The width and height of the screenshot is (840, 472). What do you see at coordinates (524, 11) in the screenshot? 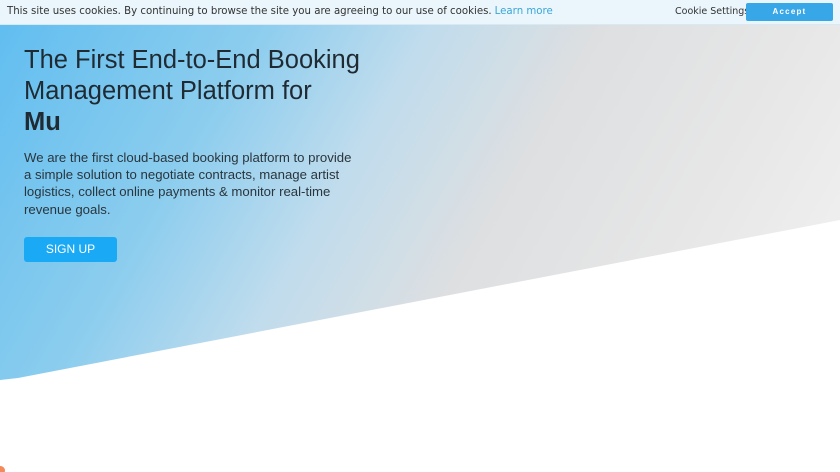
I see `learn-more-link: Learn more` at bounding box center [524, 11].